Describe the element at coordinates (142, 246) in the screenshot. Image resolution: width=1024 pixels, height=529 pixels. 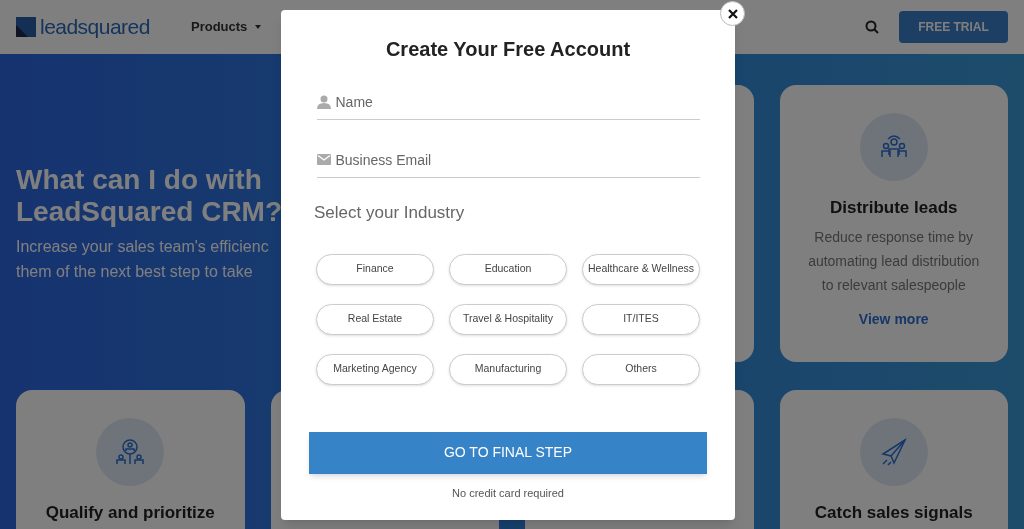
I see `hero-subtitle: Increase your sales team's efficienc` at that location.